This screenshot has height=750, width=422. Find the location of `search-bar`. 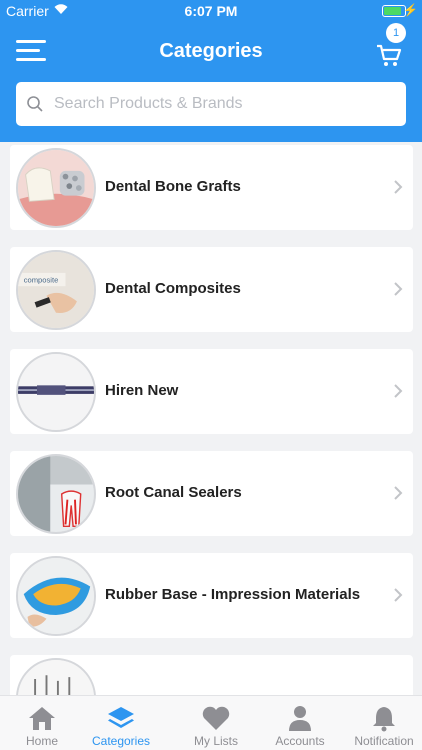

search-bar is located at coordinates (211, 104).